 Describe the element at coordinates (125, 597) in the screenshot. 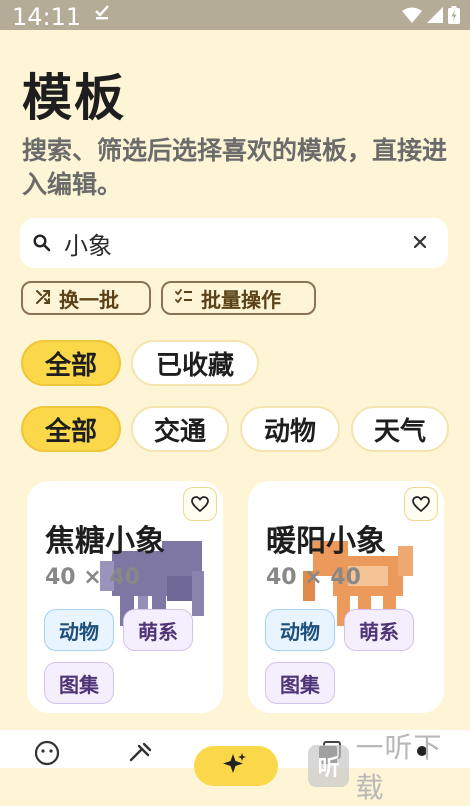

I see `template-card: 焦糖小象 40 × 40 动物 萌系 图集` at that location.